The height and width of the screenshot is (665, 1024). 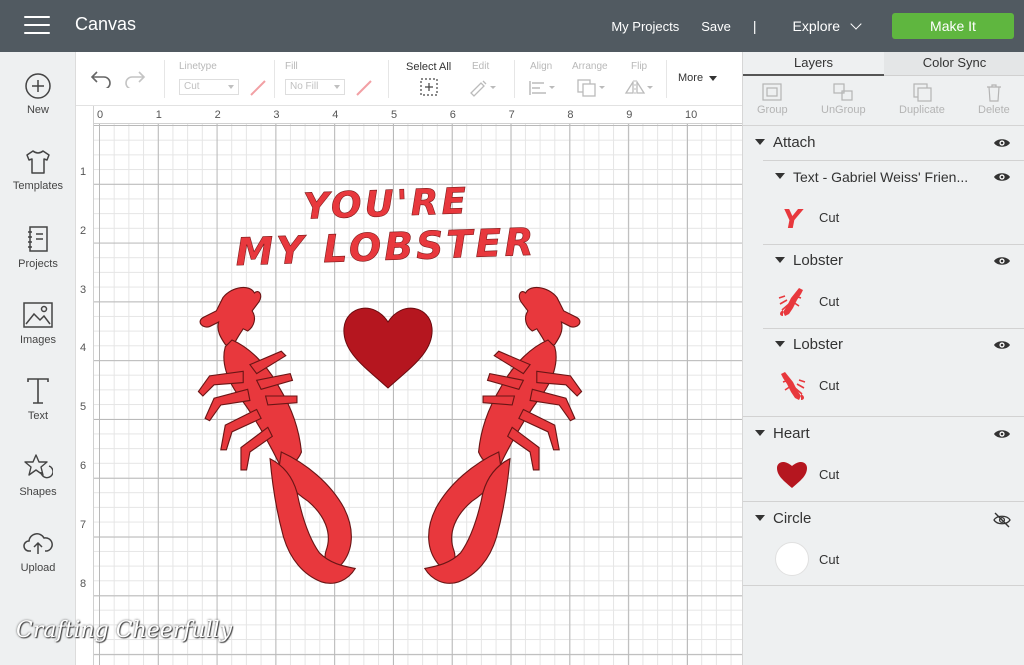 What do you see at coordinates (792, 518) in the screenshot?
I see `layer-group-name: Circle` at bounding box center [792, 518].